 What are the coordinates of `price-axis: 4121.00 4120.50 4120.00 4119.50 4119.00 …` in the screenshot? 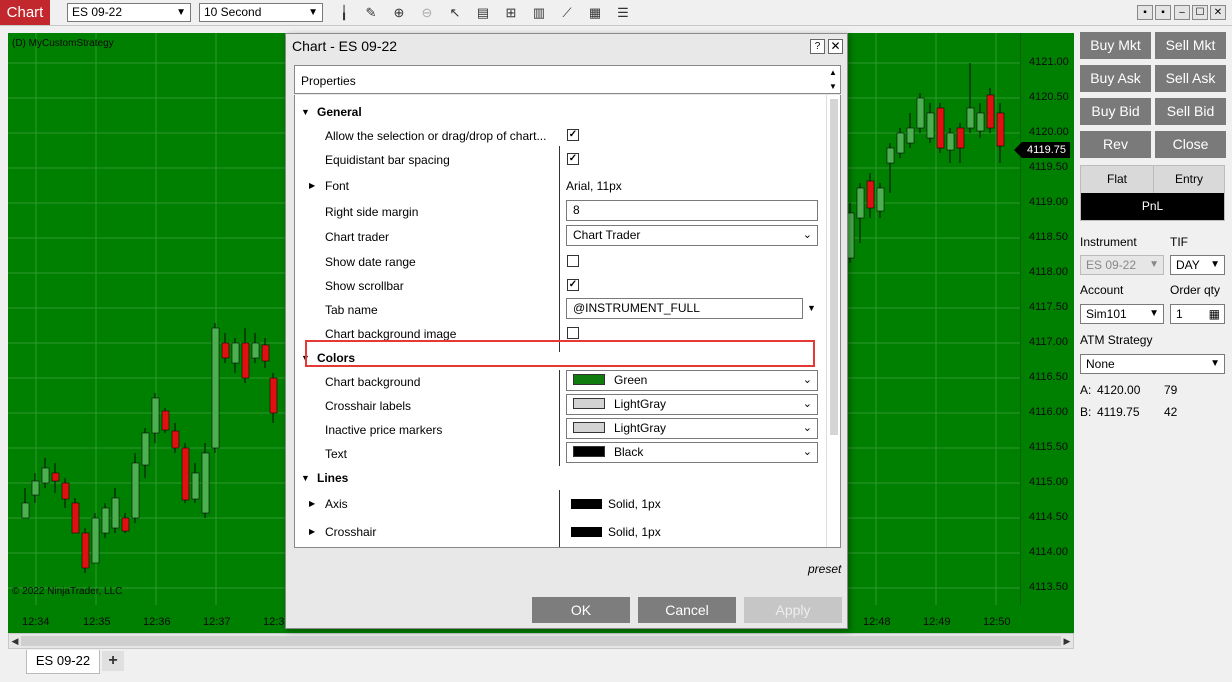 It's located at (1047, 319).